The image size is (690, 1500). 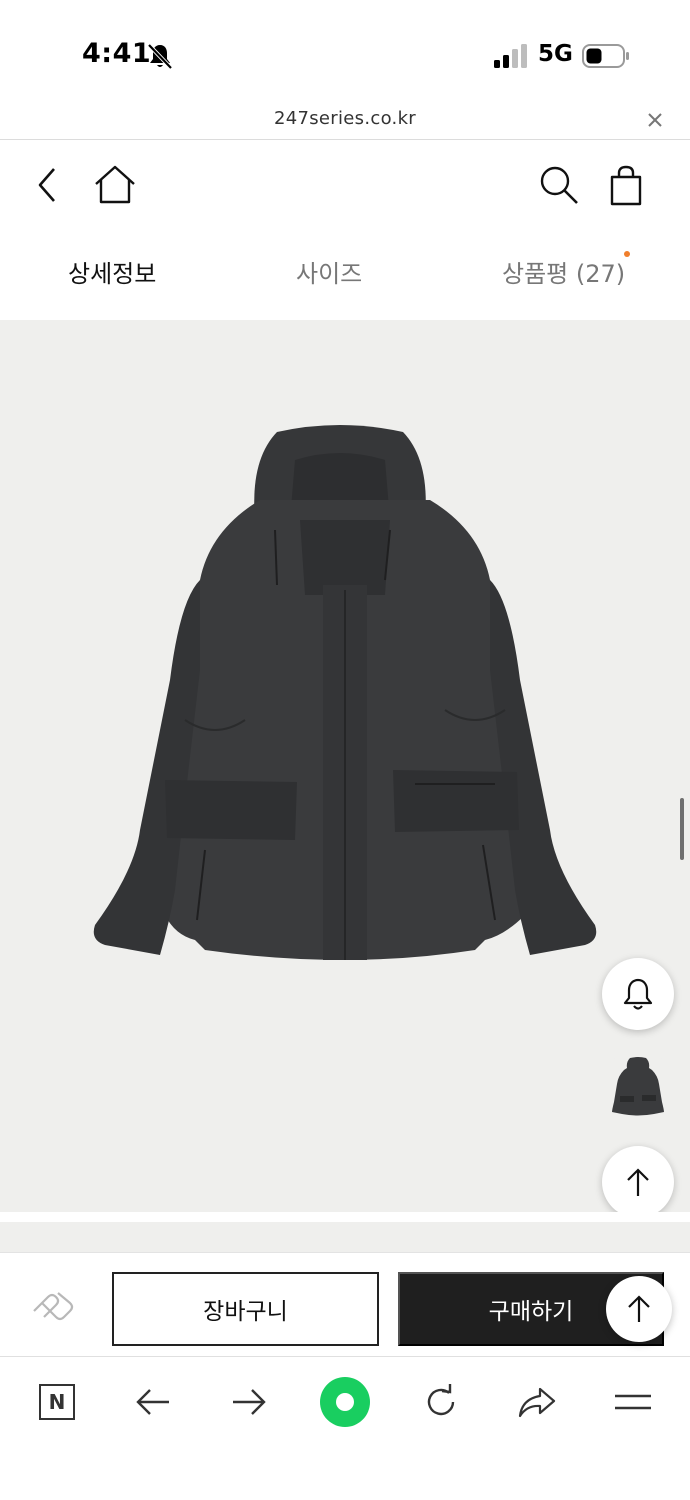 What do you see at coordinates (510, 56) in the screenshot?
I see `signal-icon` at bounding box center [510, 56].